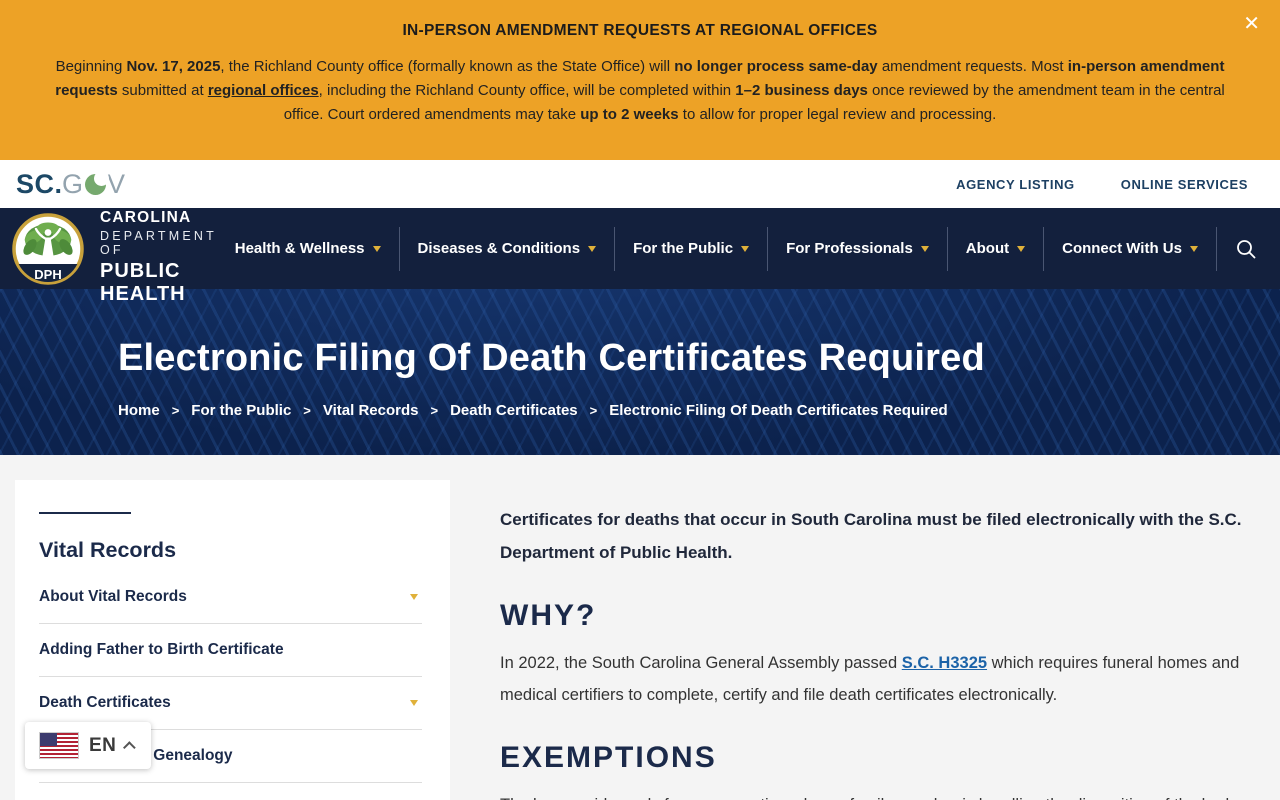 The height and width of the screenshot is (800, 1280). What do you see at coordinates (1246, 248) in the screenshot?
I see `search-icon` at bounding box center [1246, 248].